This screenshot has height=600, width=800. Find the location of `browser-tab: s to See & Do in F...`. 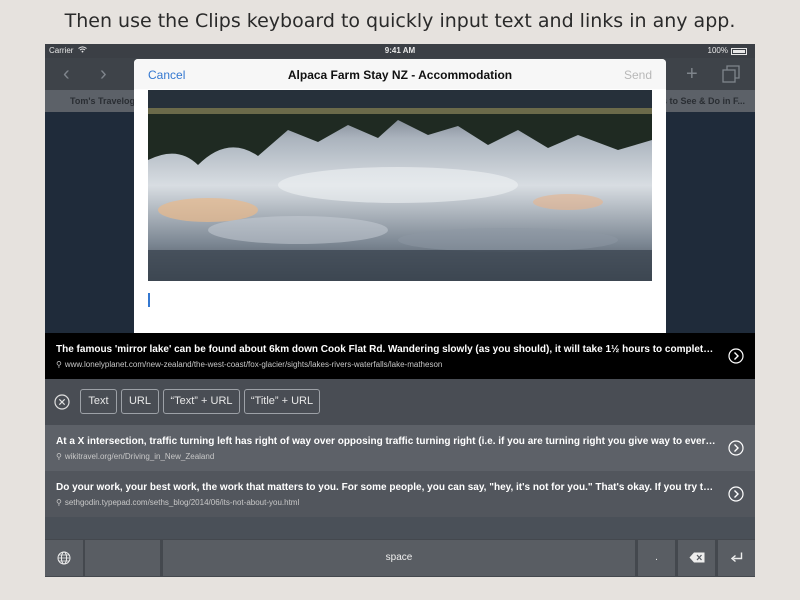

browser-tab: s to See & Do in F... is located at coordinates (703, 101).